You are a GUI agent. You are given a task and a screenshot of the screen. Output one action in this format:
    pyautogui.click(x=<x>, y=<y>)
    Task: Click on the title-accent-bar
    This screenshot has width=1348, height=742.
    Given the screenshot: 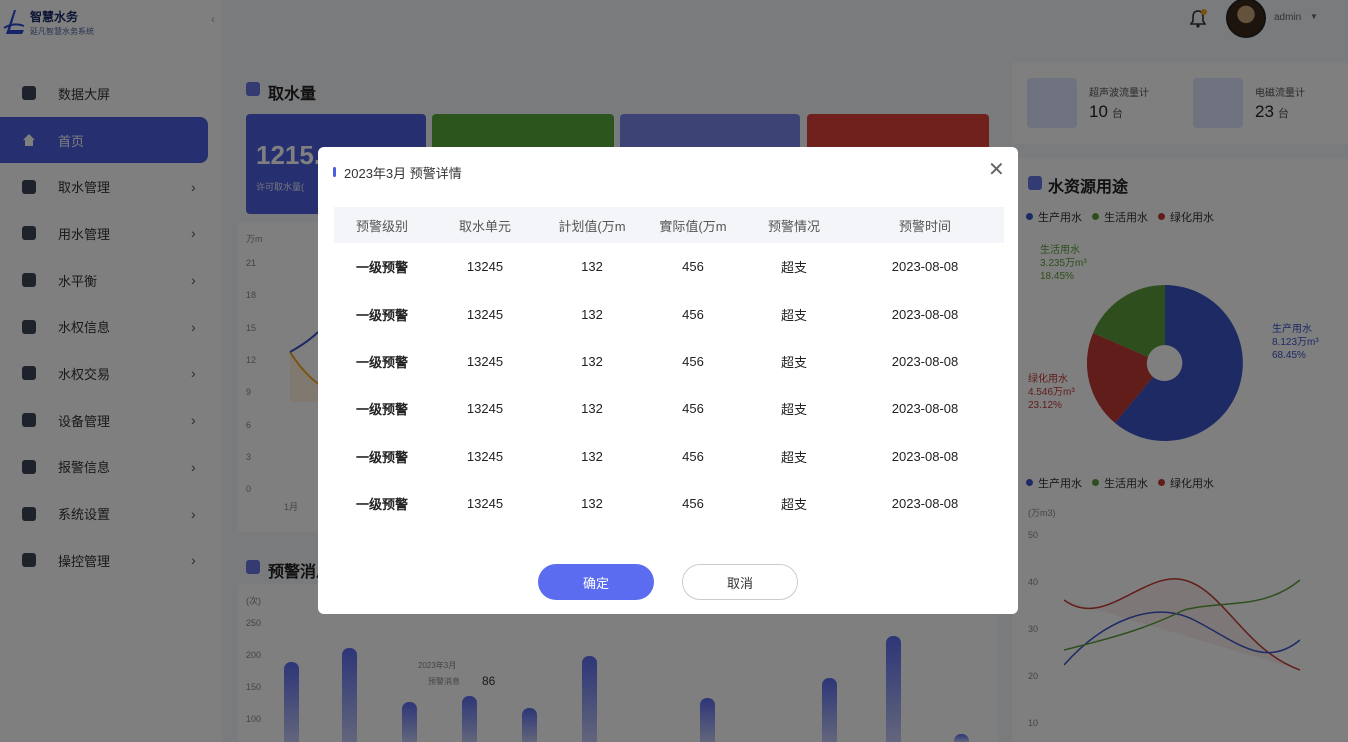 What is the action you would take?
    pyautogui.click(x=334, y=172)
    